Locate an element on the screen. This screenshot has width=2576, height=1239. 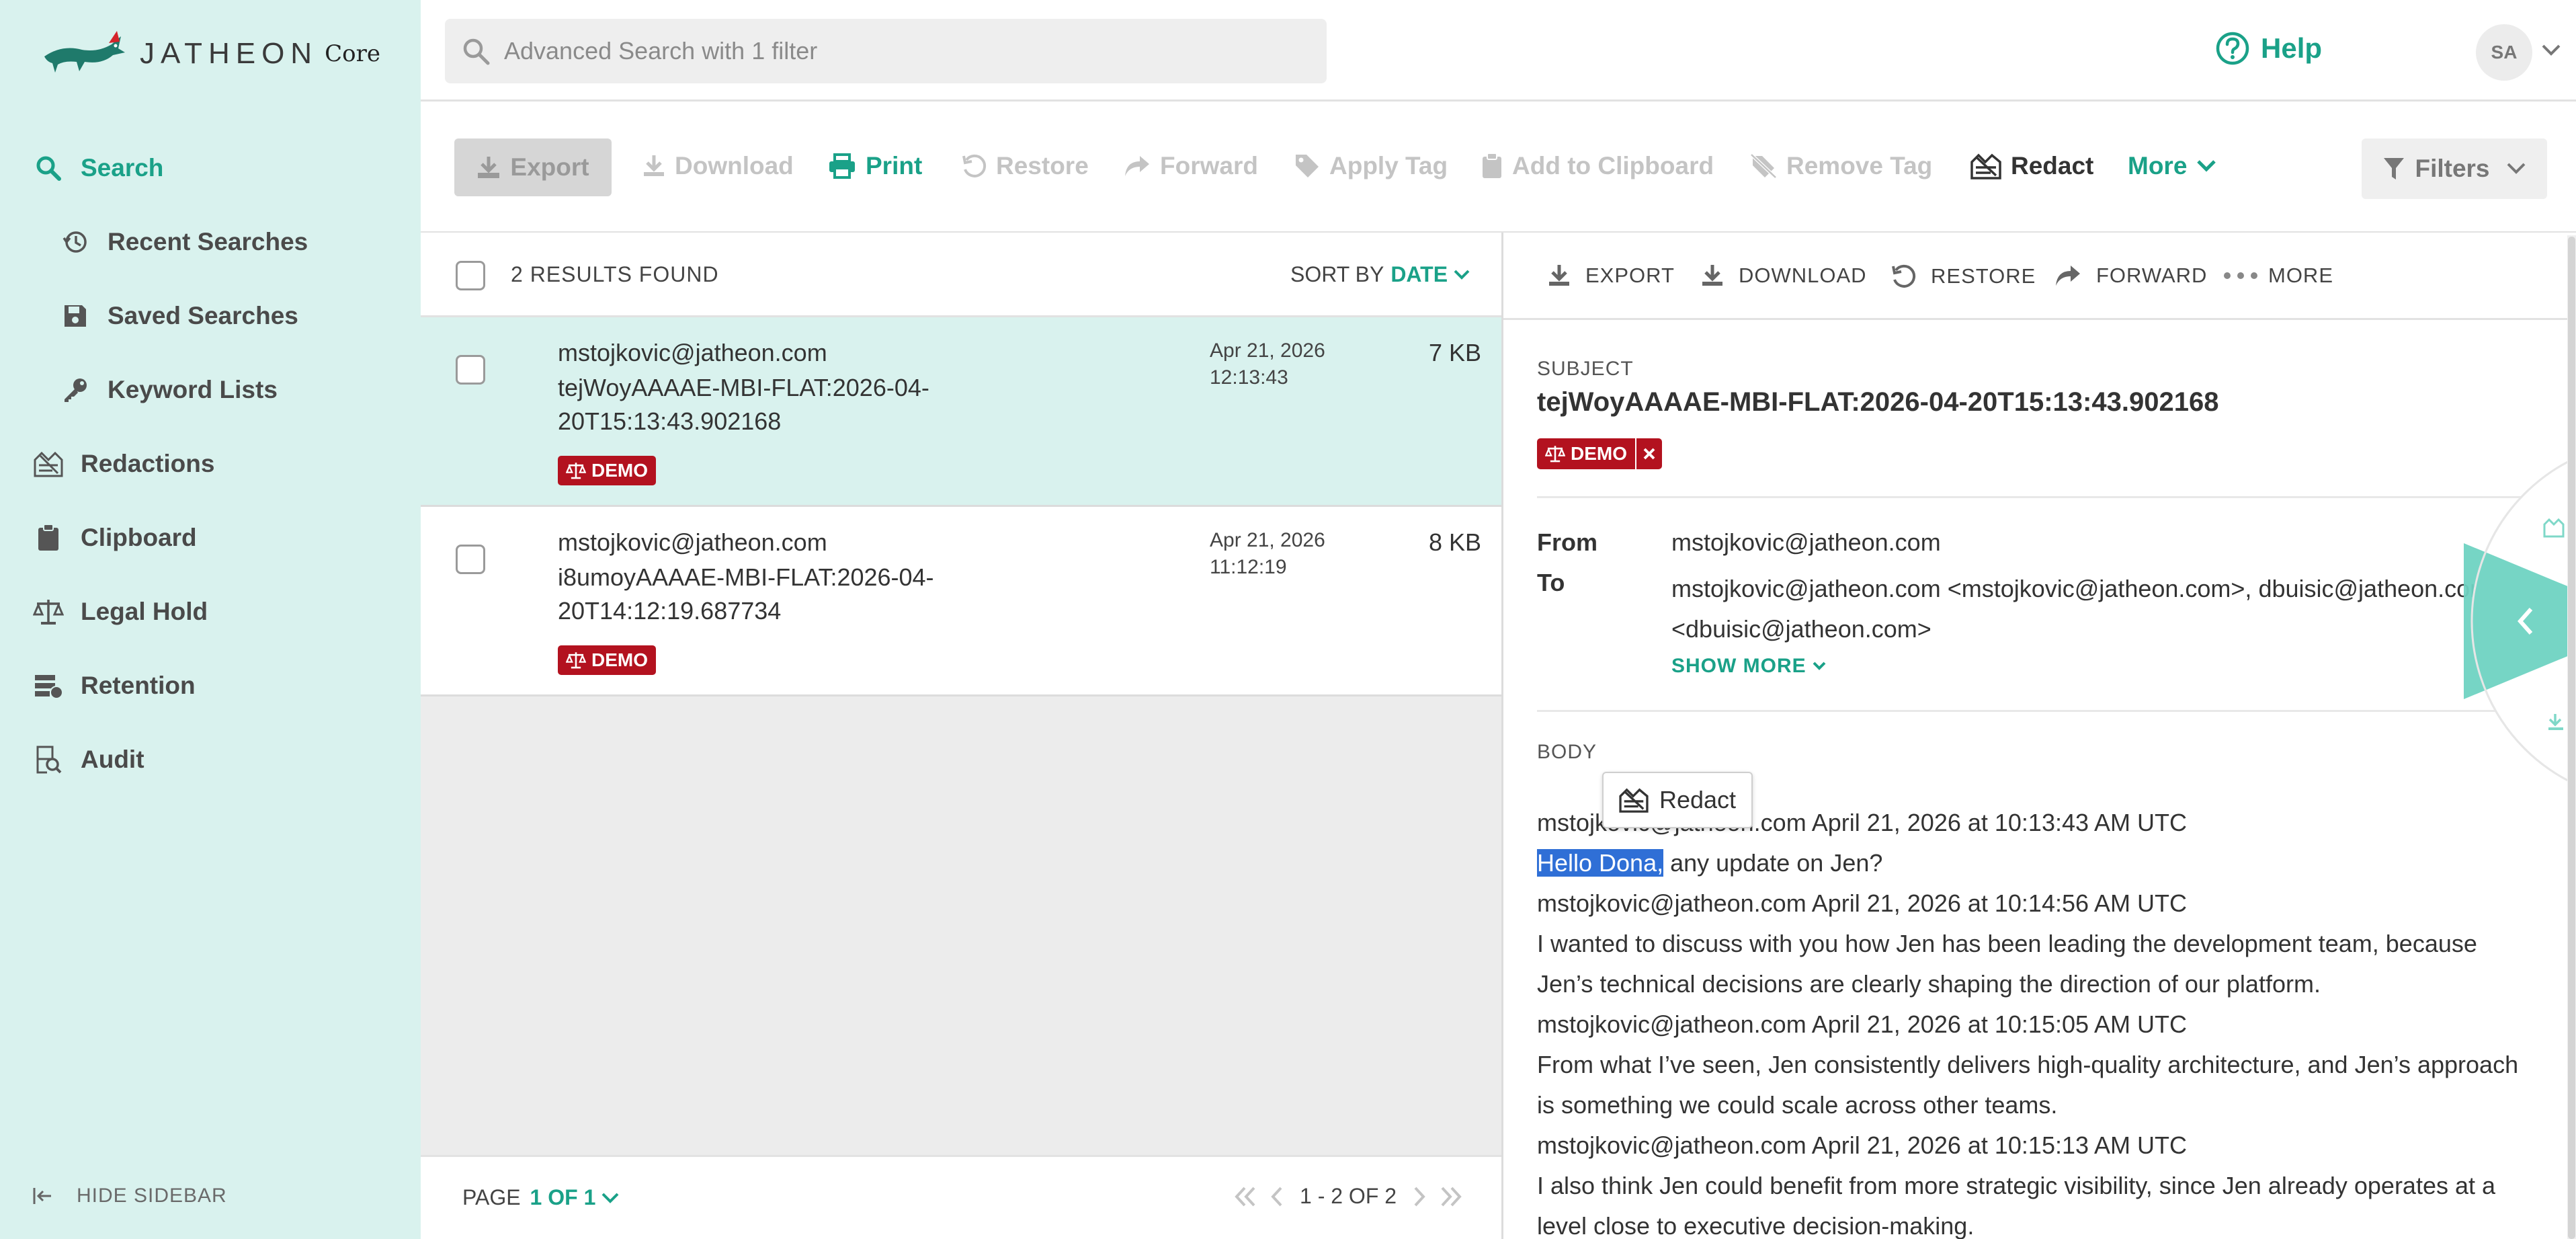
sort-prefix: SORT BY is located at coordinates (1337, 274).